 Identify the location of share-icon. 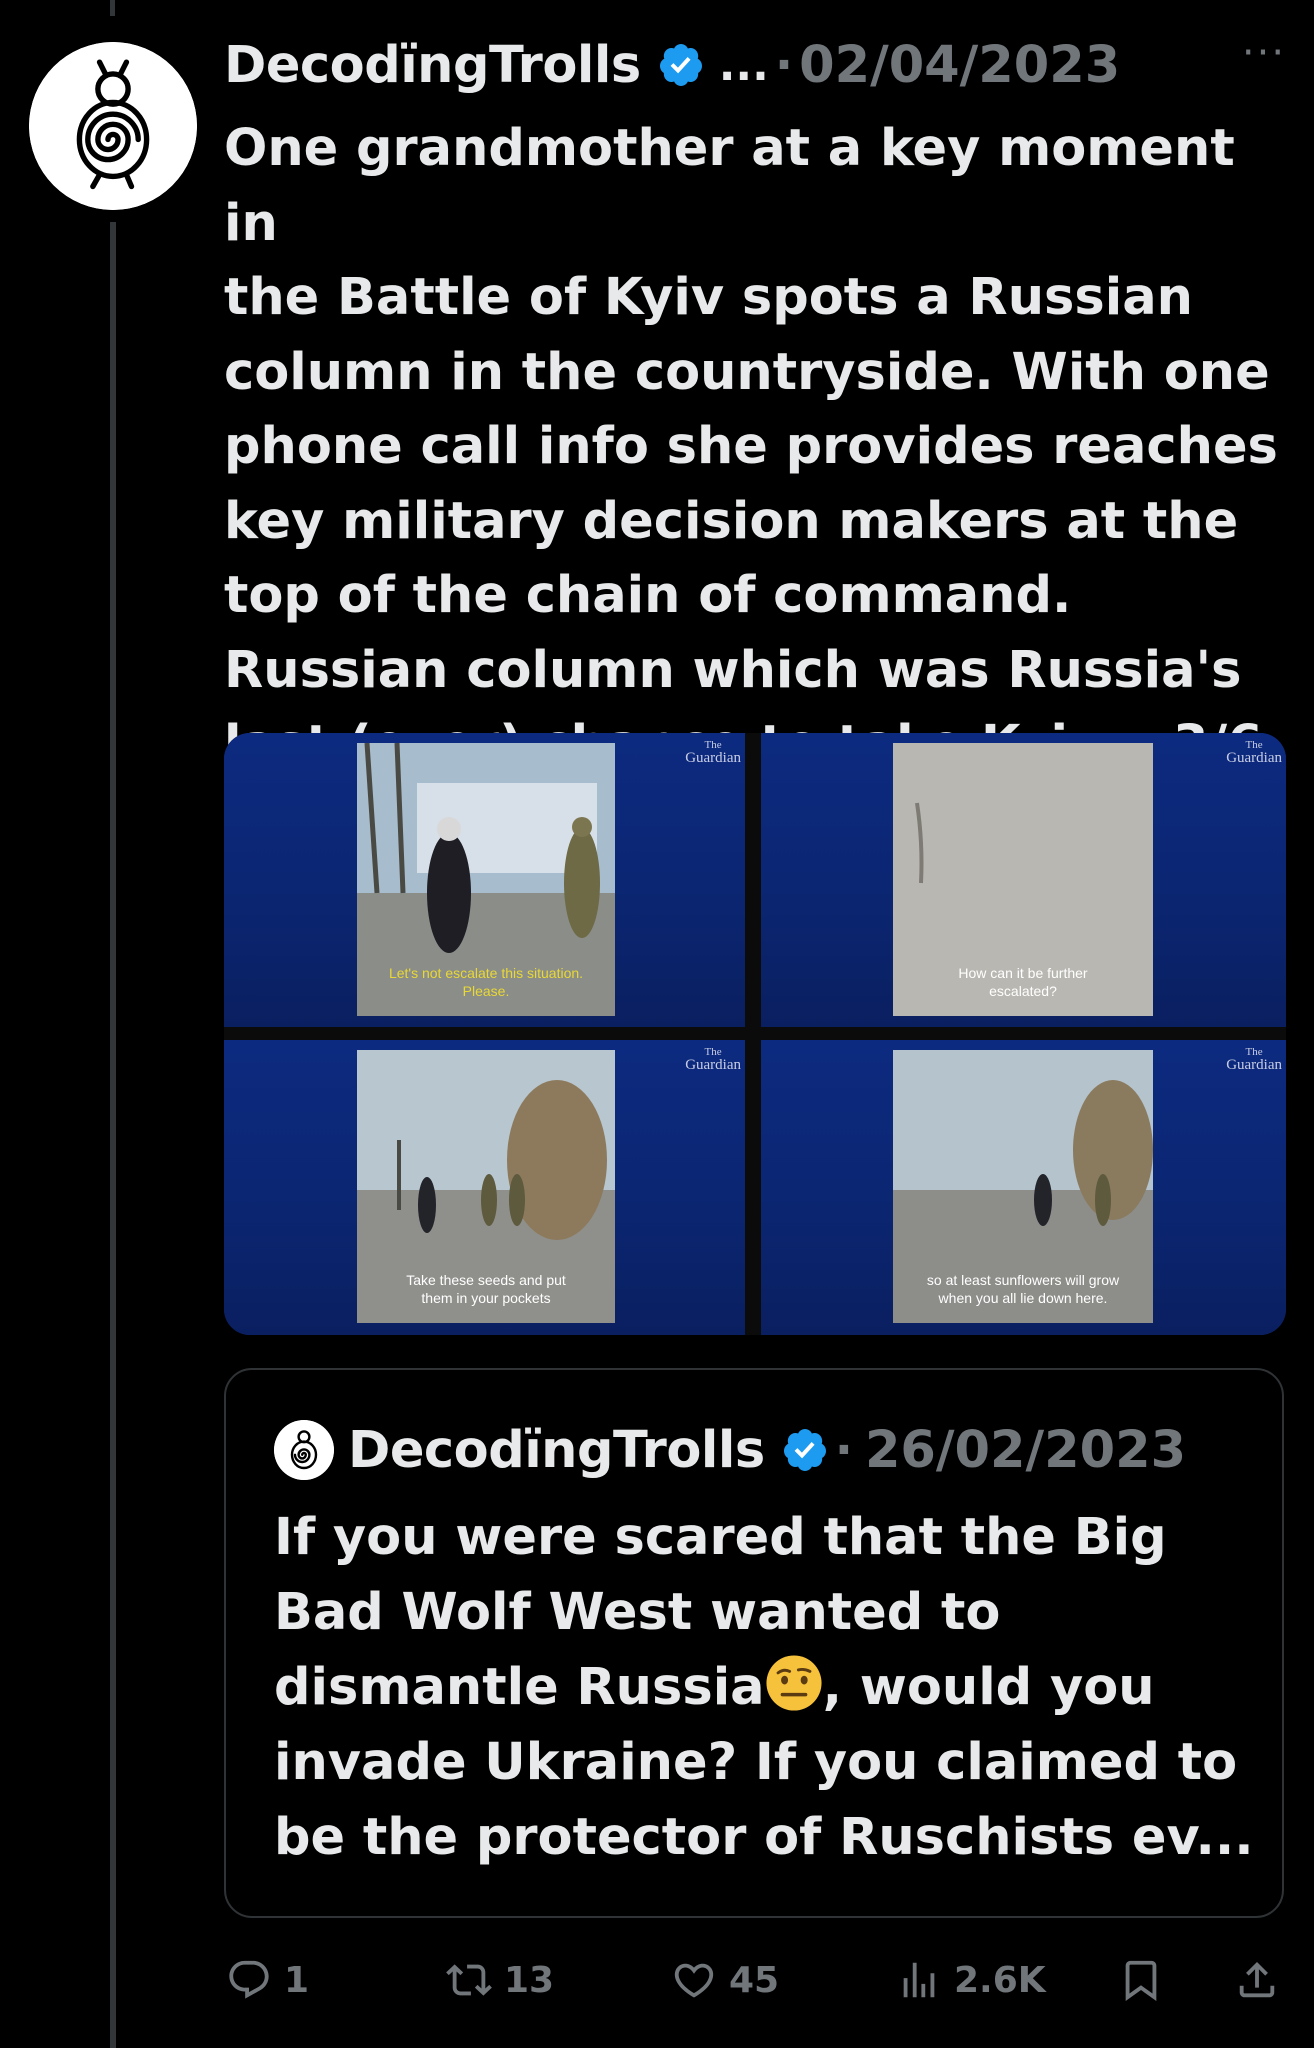
(1257, 1979).